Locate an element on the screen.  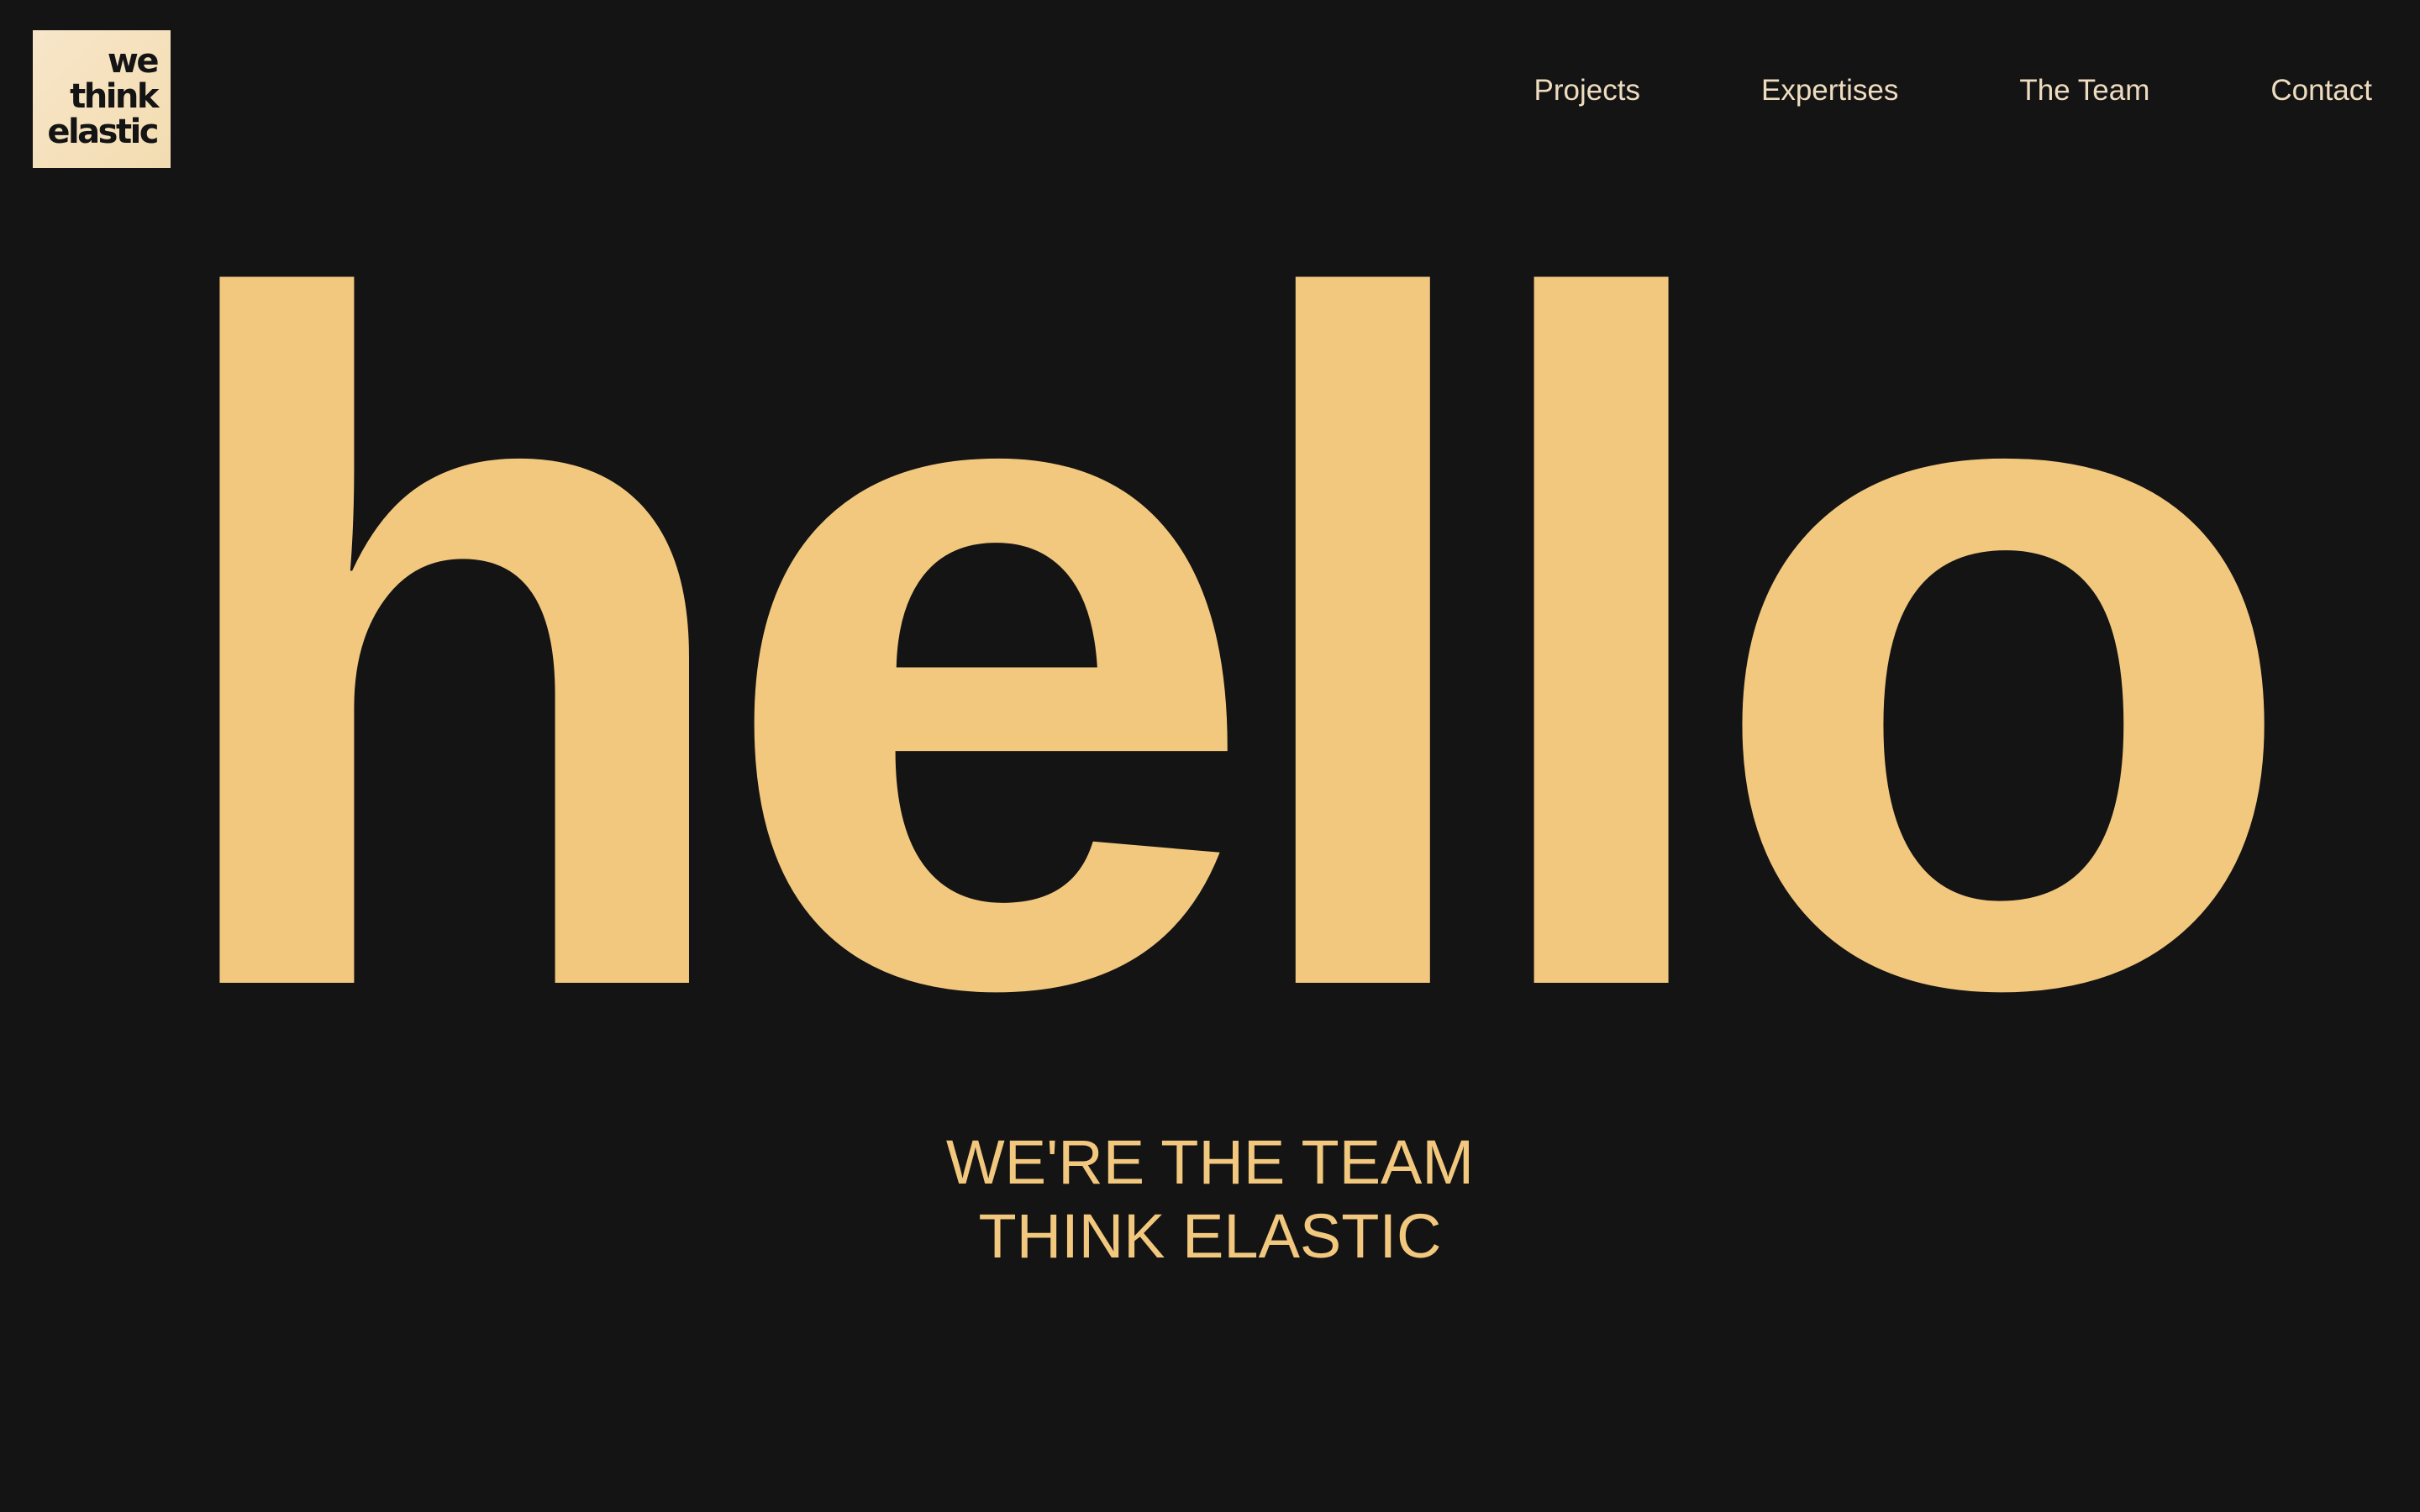
logo-text-we: we is located at coordinates (133, 61).